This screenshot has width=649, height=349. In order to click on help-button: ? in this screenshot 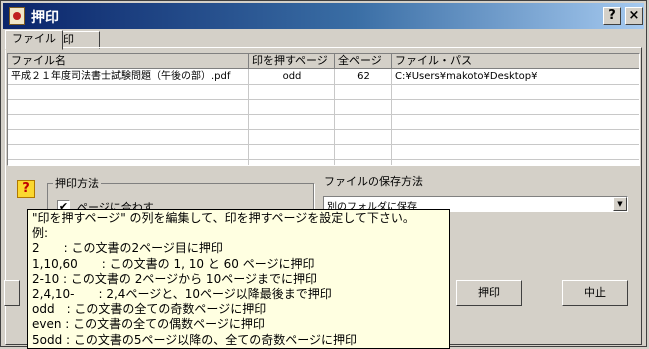, I will do `click(612, 16)`.